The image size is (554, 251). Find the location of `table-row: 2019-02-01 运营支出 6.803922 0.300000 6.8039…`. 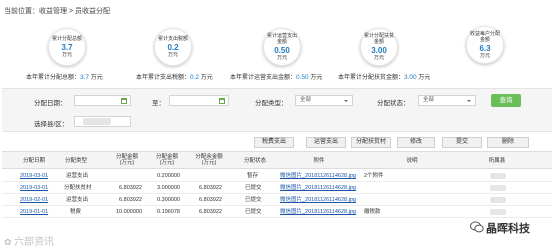

table-row: 2019-02-01 运营支出 6.803922 0.300000 6.8039… is located at coordinates (277, 200).